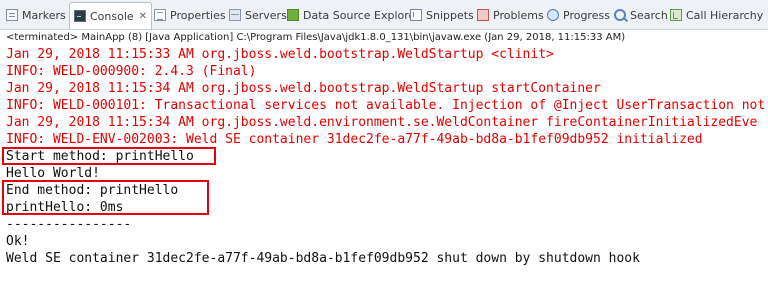  I want to click on tab-console-label: Console, so click(112, 16).